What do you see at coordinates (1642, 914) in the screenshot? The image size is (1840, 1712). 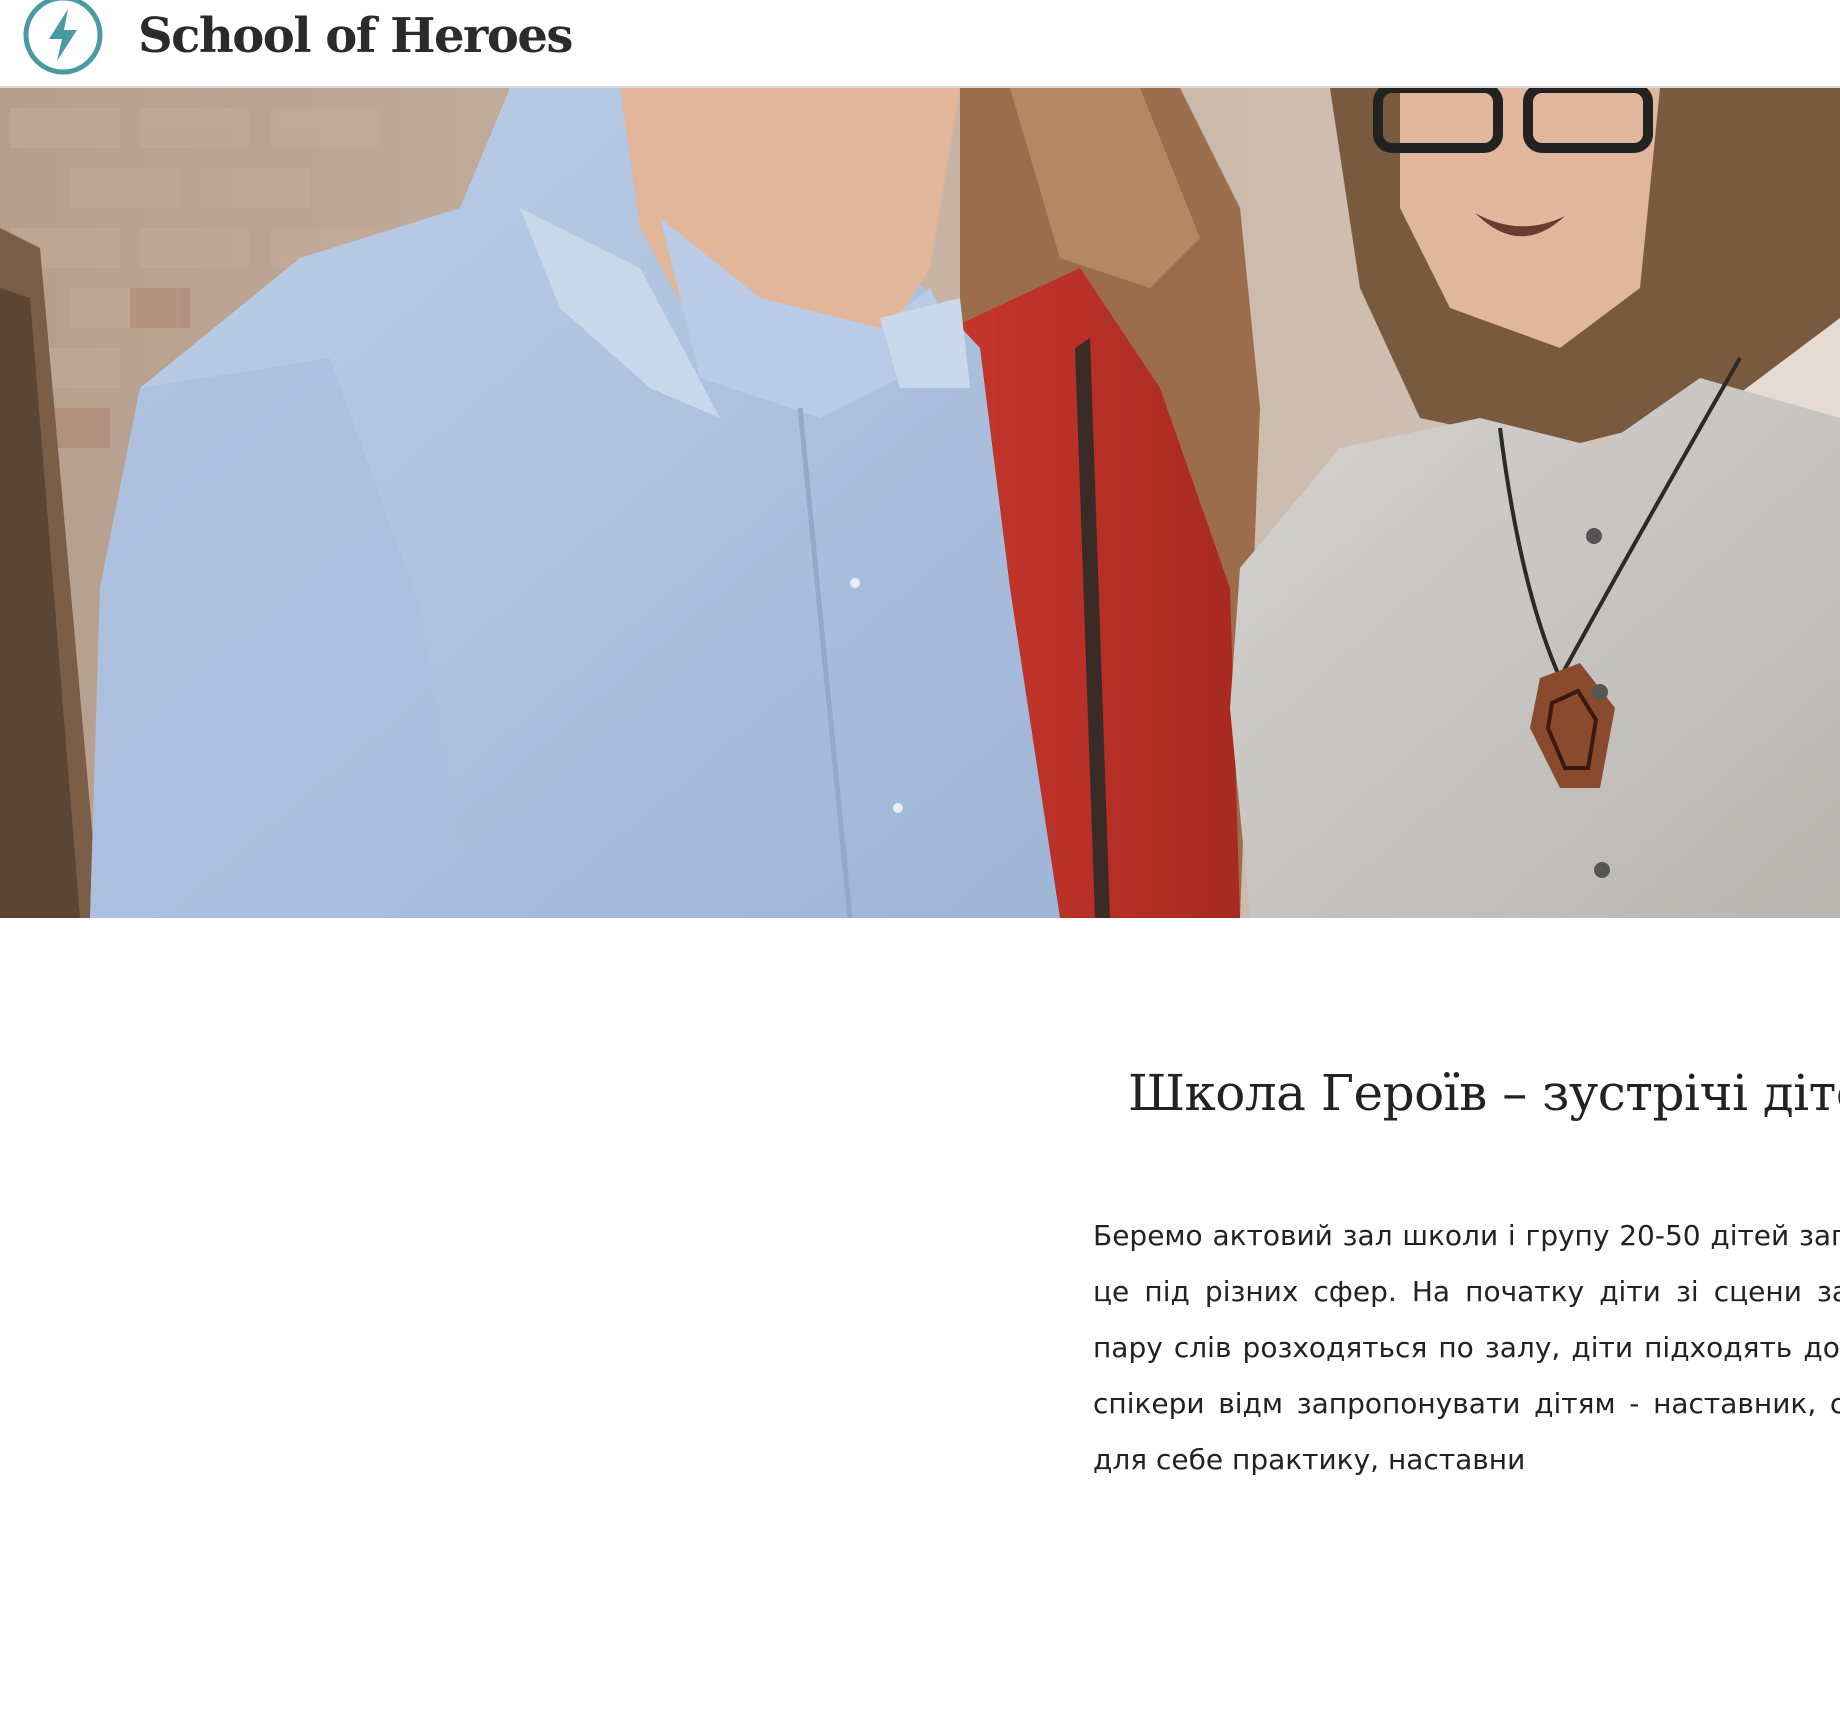 I see `chevron-down-icon` at bounding box center [1642, 914].